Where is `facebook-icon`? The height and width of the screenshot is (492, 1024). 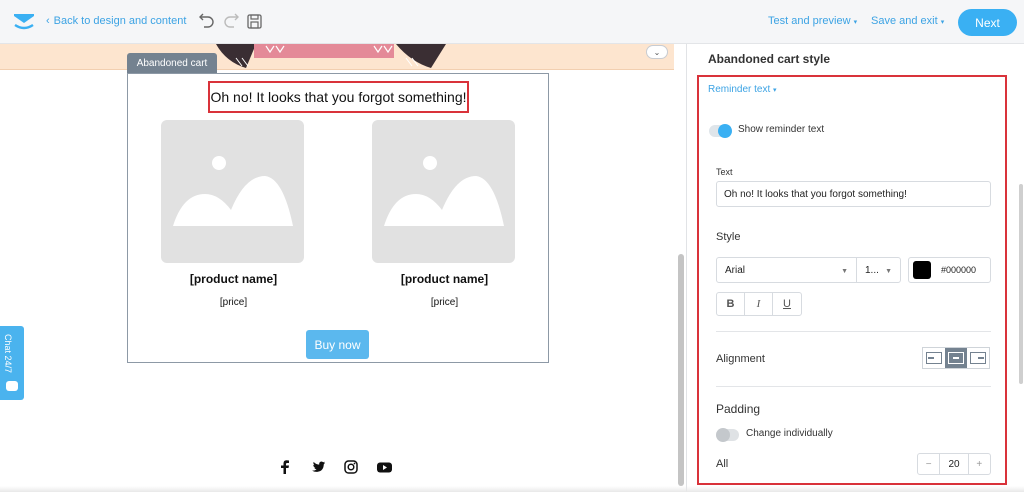 facebook-icon is located at coordinates (285, 467).